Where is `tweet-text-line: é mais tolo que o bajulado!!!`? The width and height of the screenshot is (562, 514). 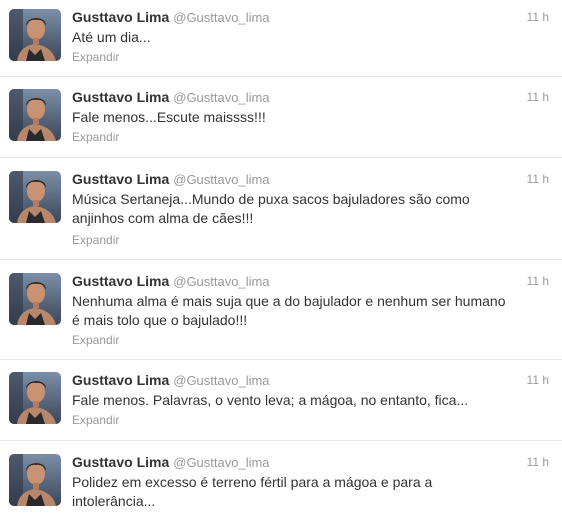
tweet-text-line: é mais tolo que o bajulado!!! is located at coordinates (160, 320).